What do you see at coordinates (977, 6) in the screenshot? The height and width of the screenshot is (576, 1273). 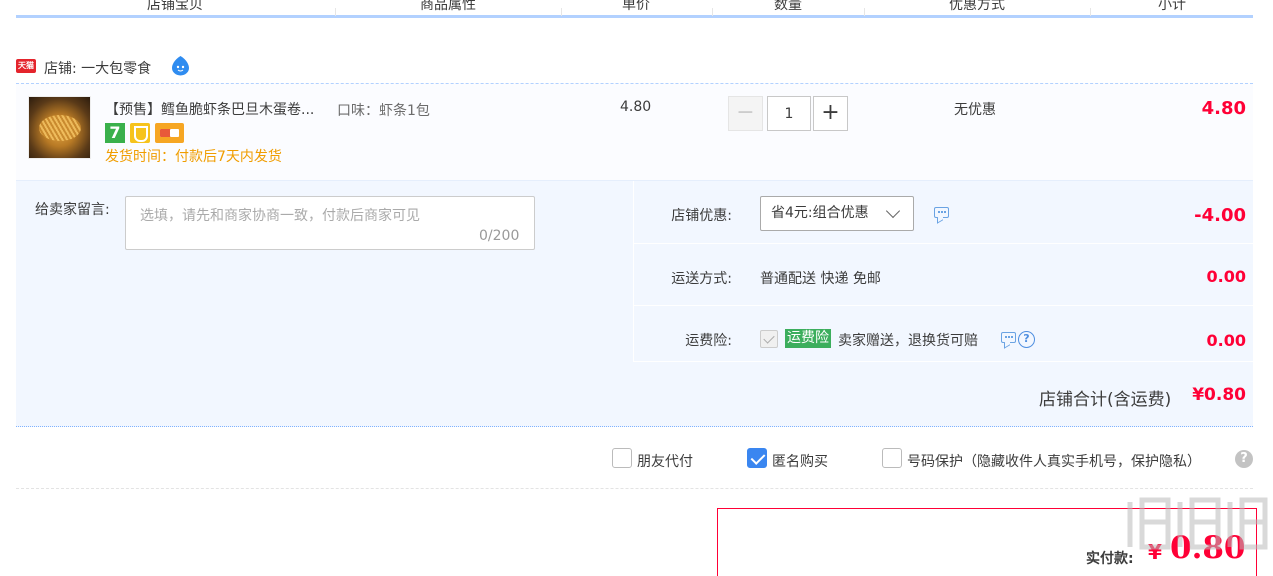 I see `header-col-discount: 优惠方式` at bounding box center [977, 6].